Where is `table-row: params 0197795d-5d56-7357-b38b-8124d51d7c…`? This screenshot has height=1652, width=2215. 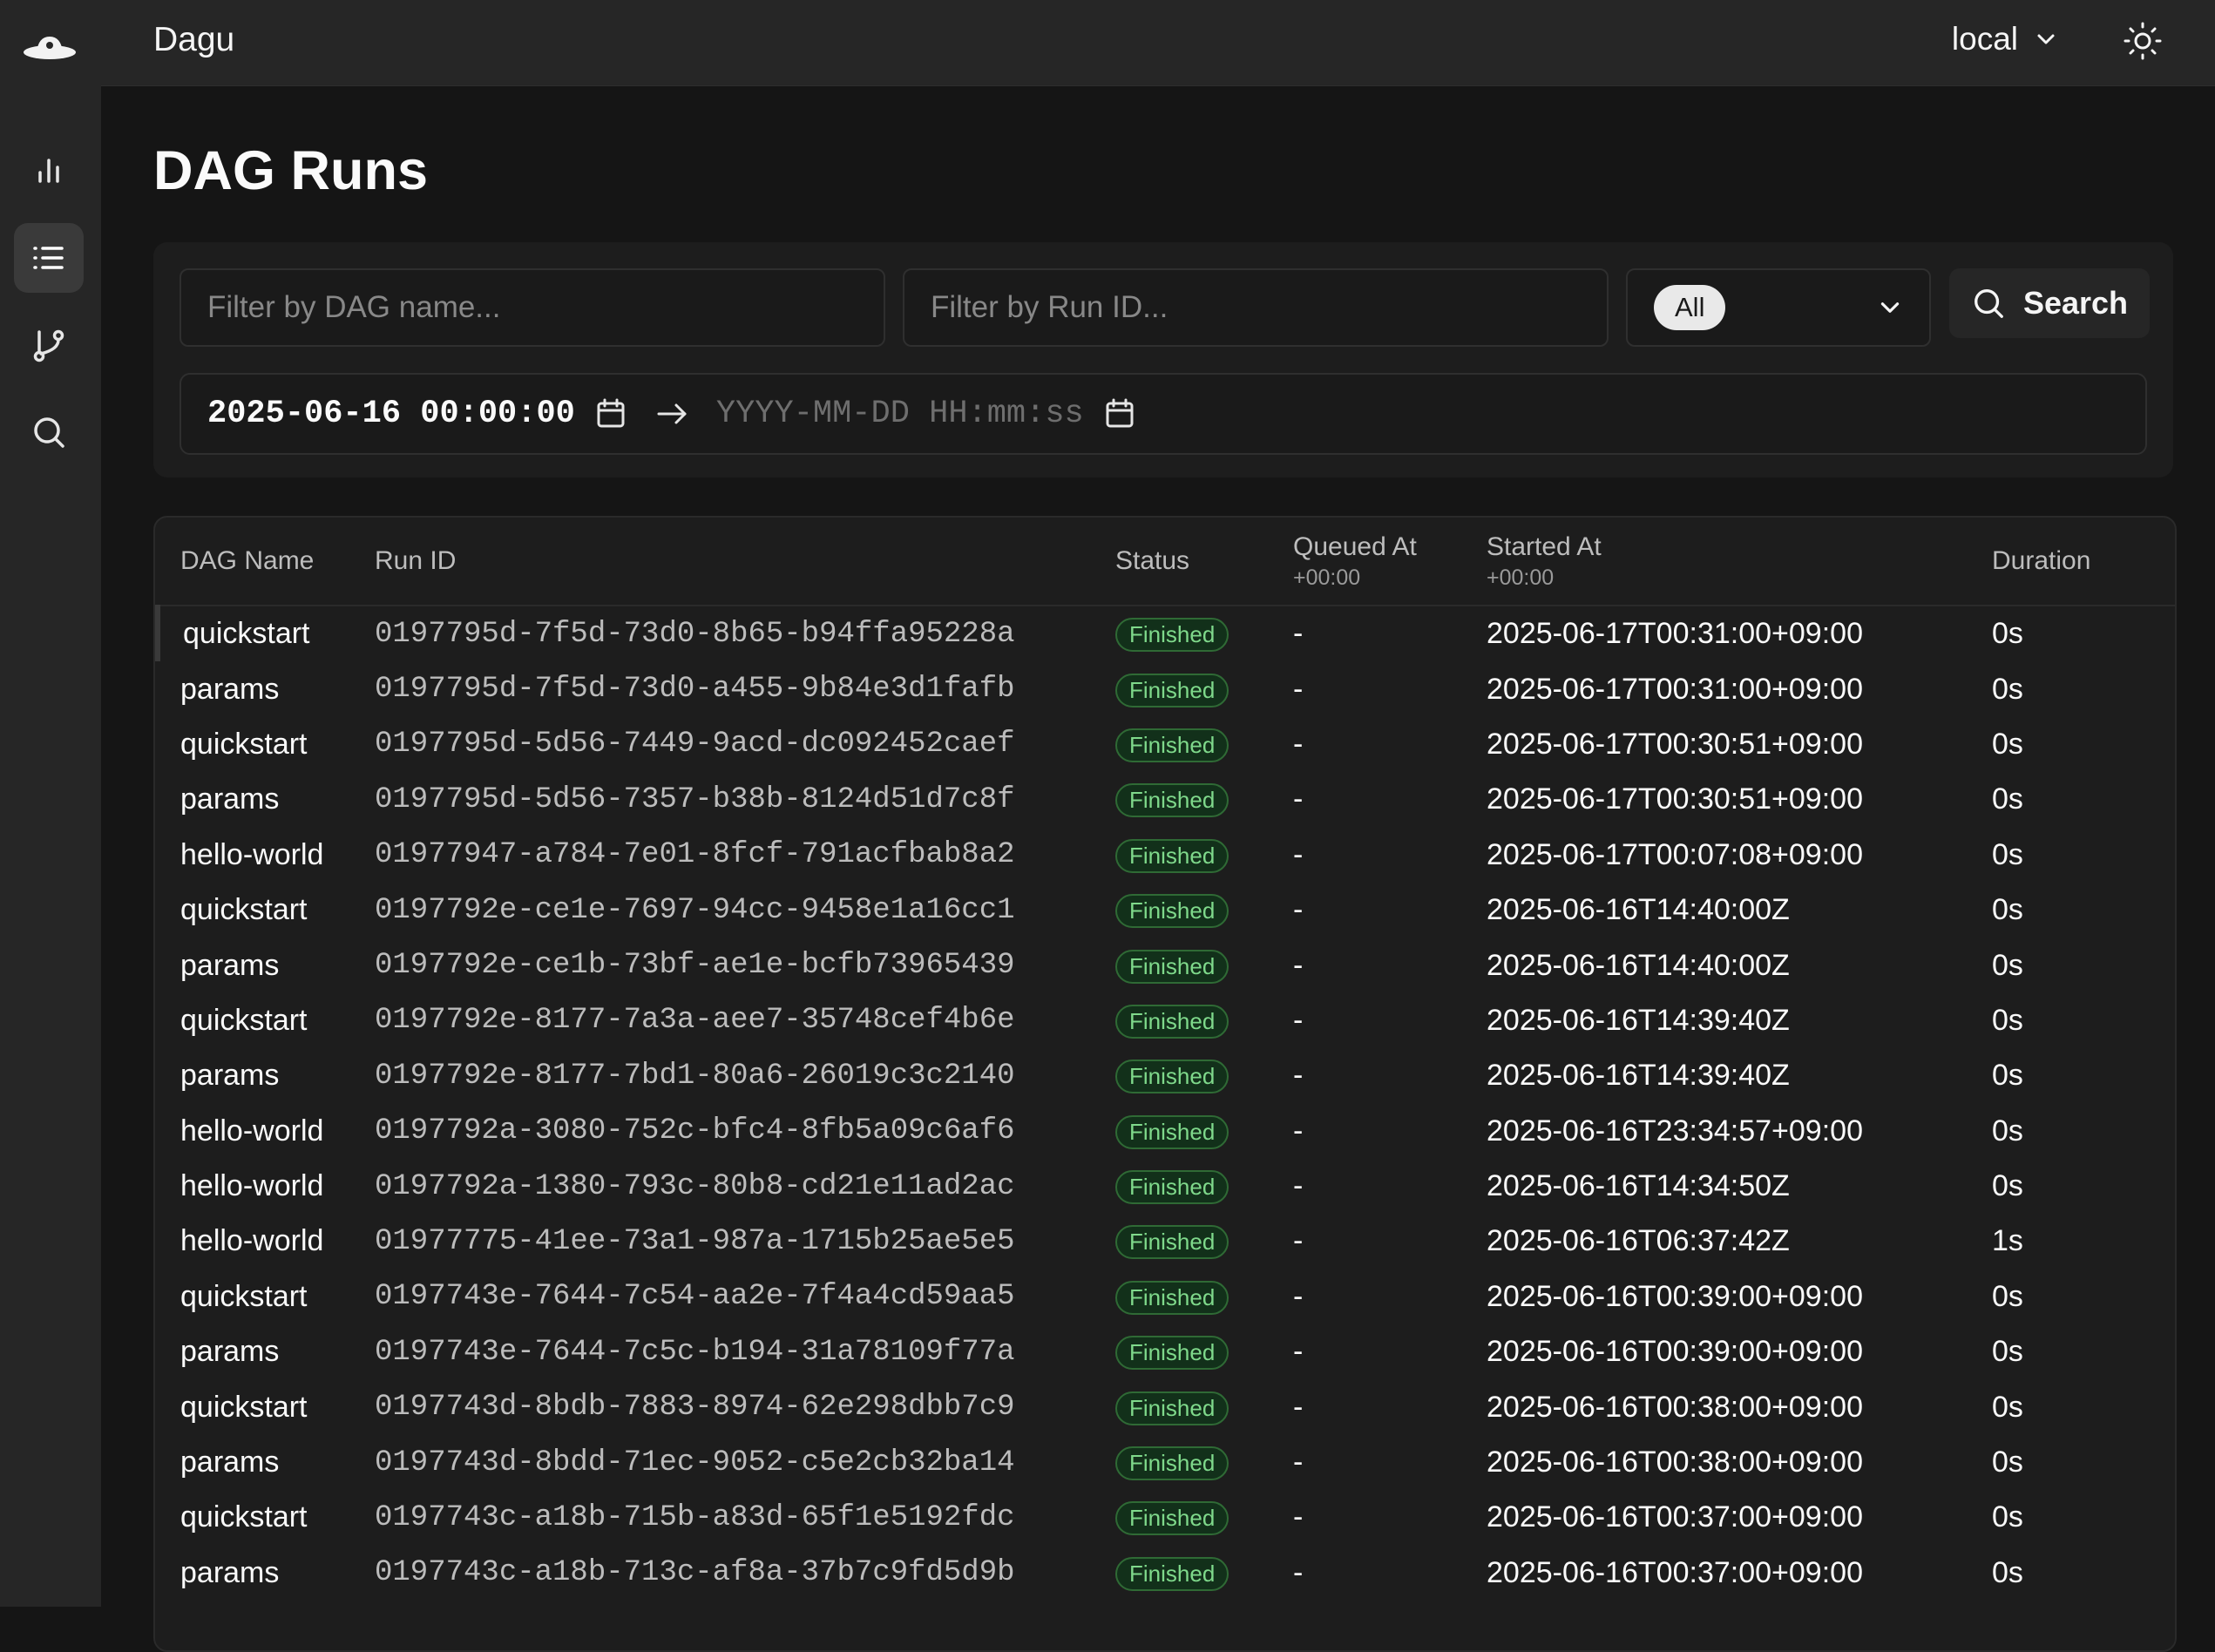
table-row: params 0197795d-5d56-7357-b38b-8124d51d7c… is located at coordinates (1166, 799).